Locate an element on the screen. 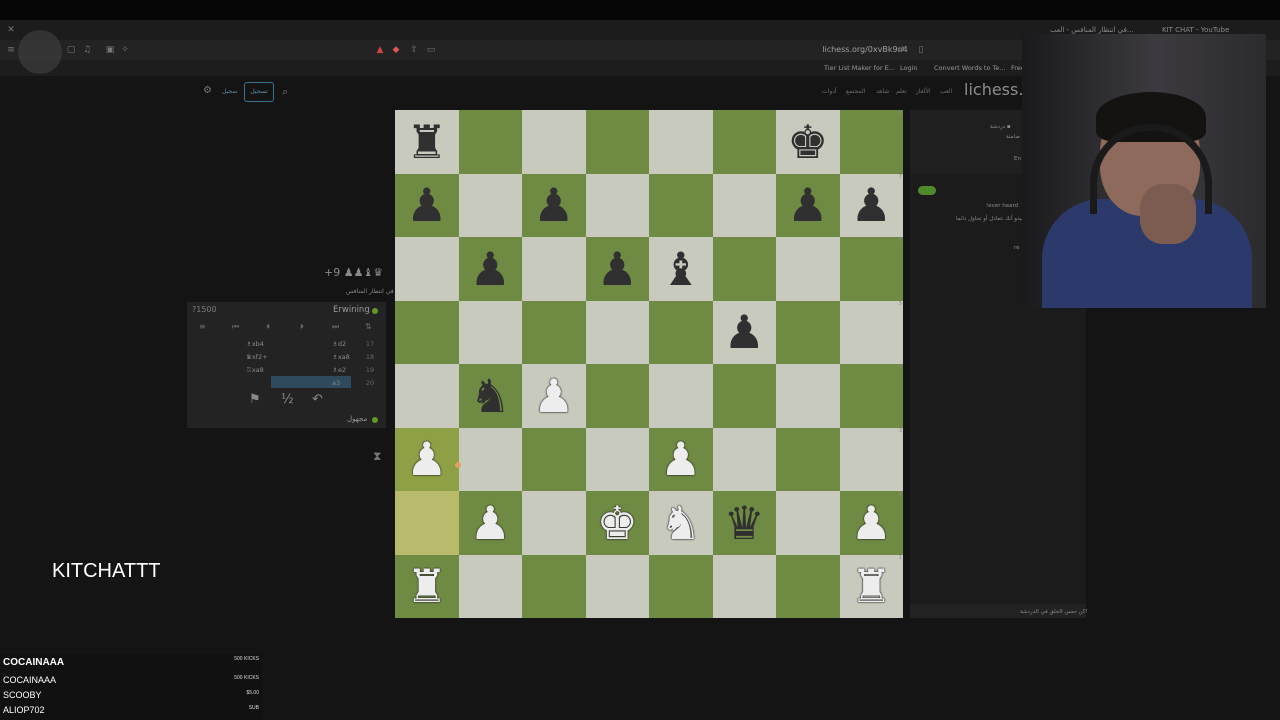 Image resolution: width=1280 pixels, height=720 pixels. board-square: 7 ♟ is located at coordinates (871, 205).